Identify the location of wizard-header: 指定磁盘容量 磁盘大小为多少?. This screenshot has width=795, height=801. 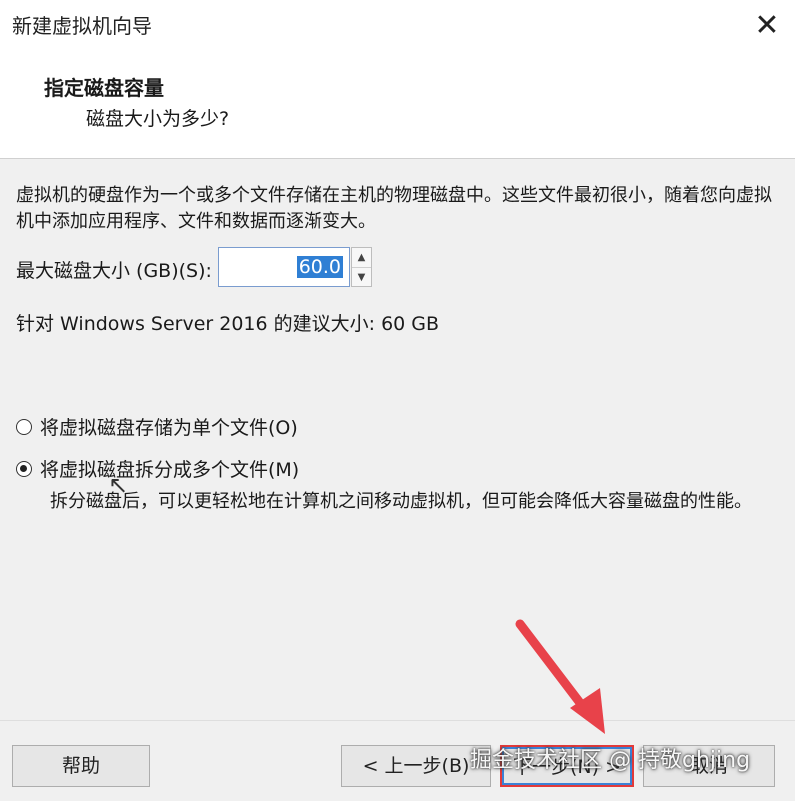
(397, 105).